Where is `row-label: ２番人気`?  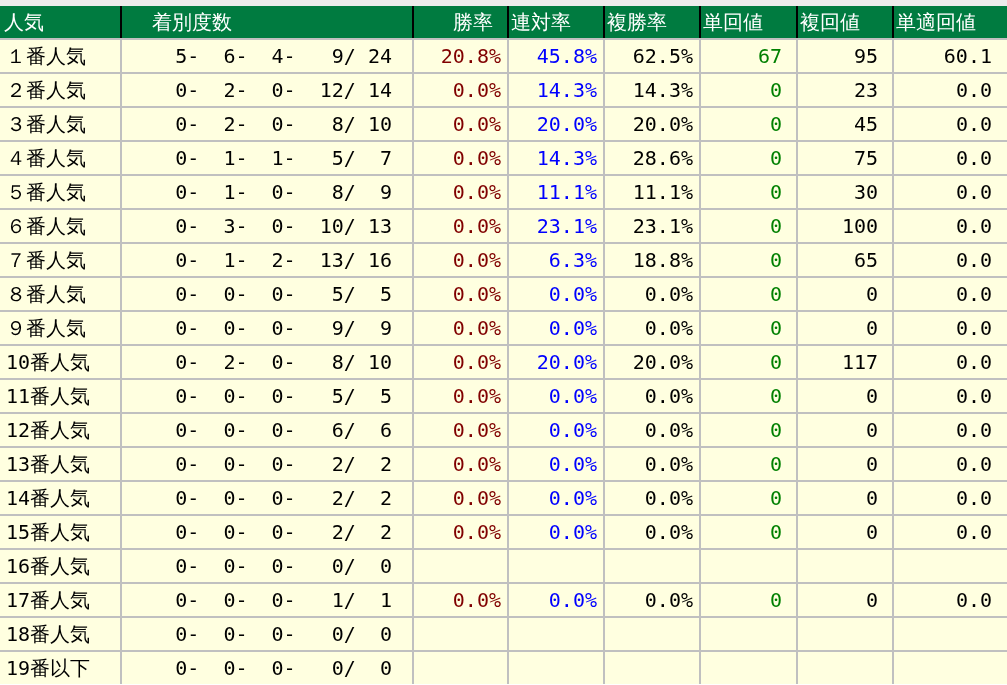 row-label: ２番人気 is located at coordinates (60, 90).